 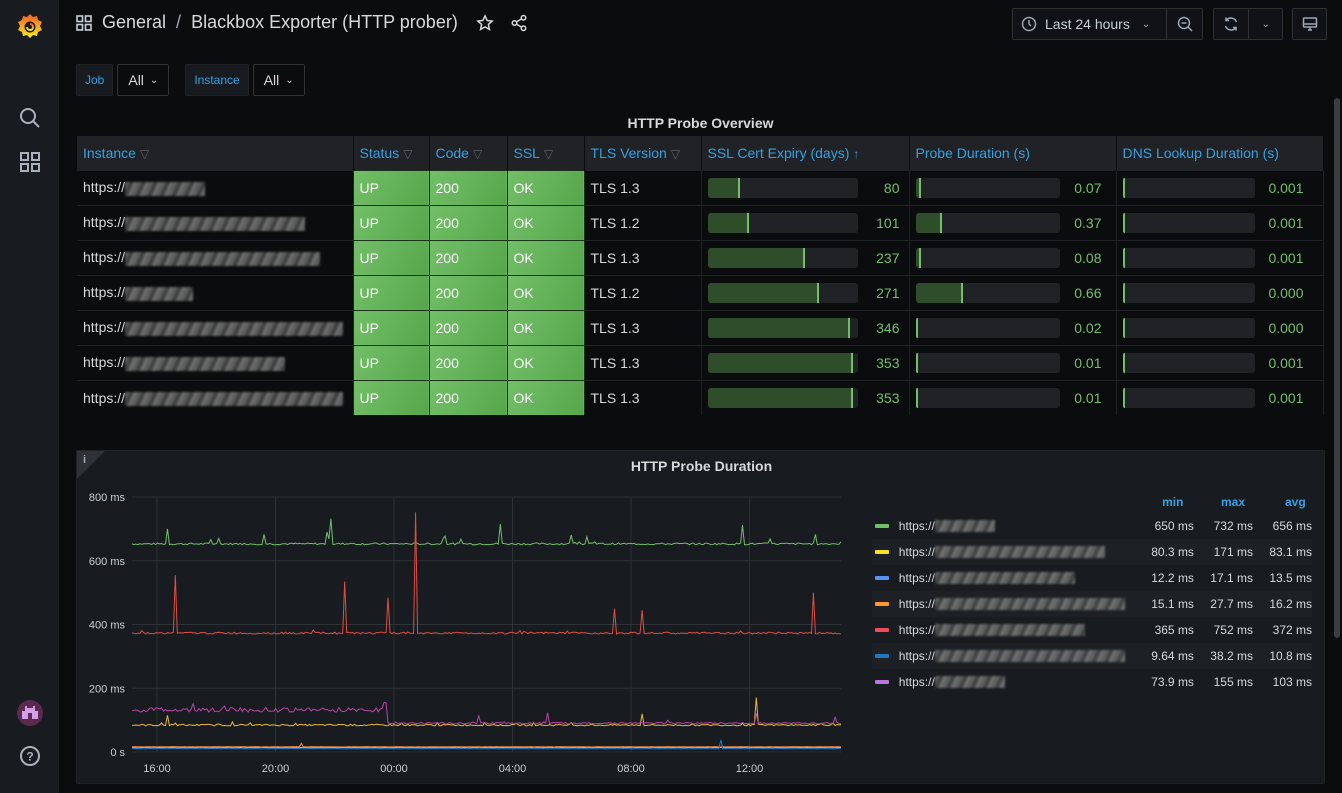 I want to click on expiry-value: 80, so click(x=891, y=187).